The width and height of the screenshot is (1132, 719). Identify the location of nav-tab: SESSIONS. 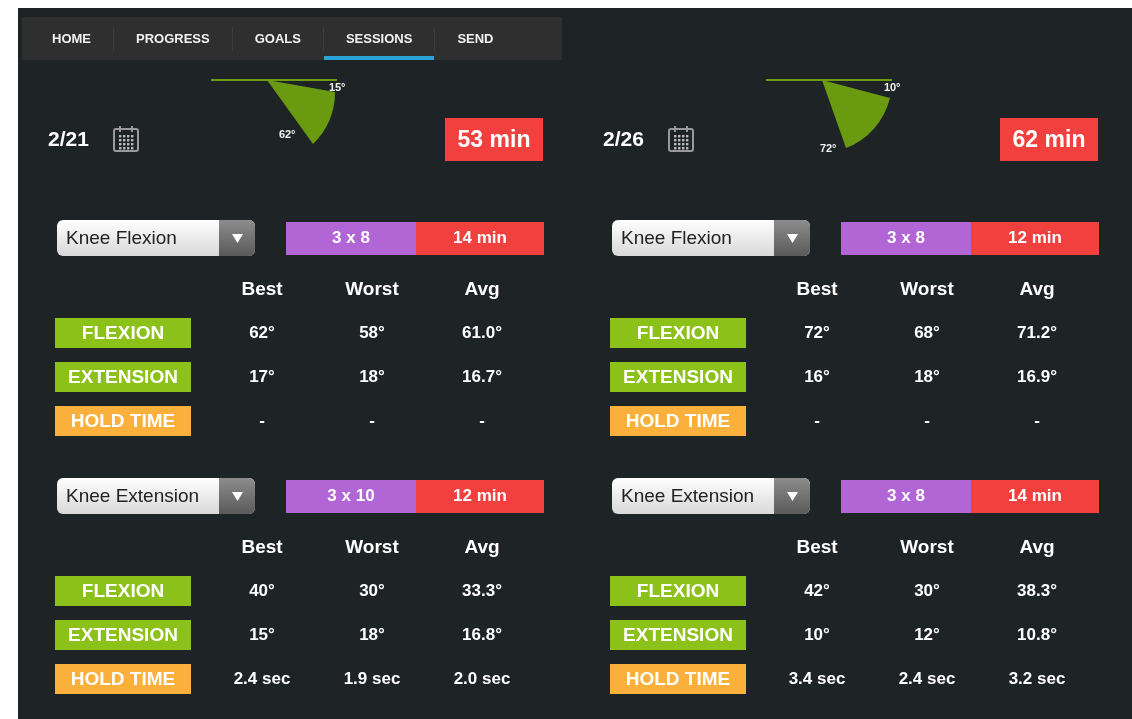
(379, 38).